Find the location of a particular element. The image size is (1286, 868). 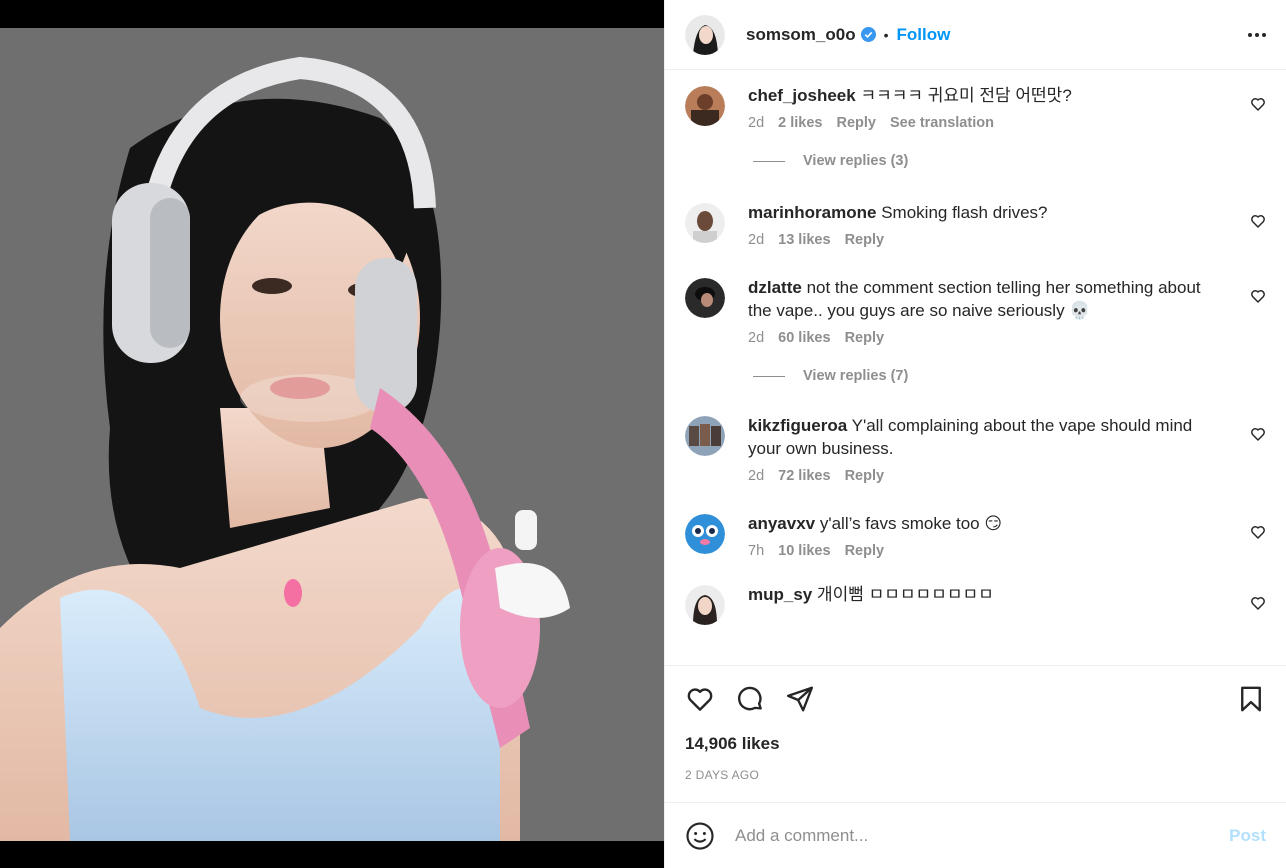

comment-item: mup_sy 개이뻠 ㅁㅁㅁㅁㅁㅁㅁㅁ is located at coordinates (975, 604).